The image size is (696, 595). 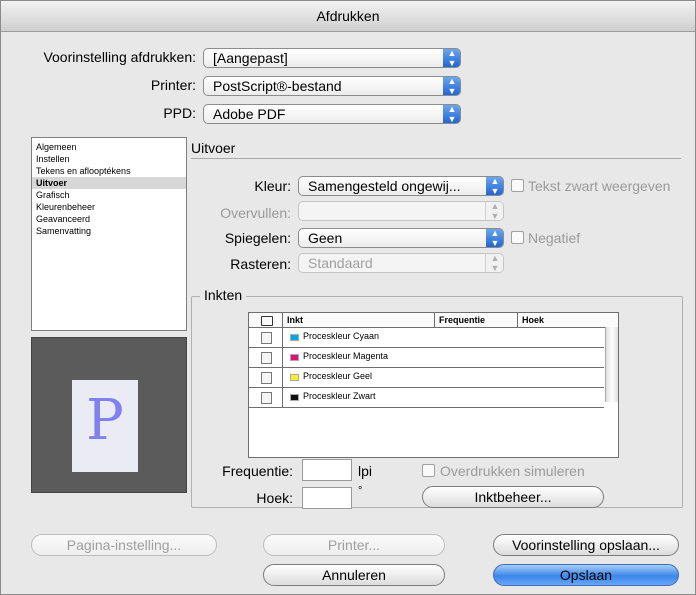 I want to click on printer-popup: PostScript®-bestand ▲ ▼, so click(x=332, y=86).